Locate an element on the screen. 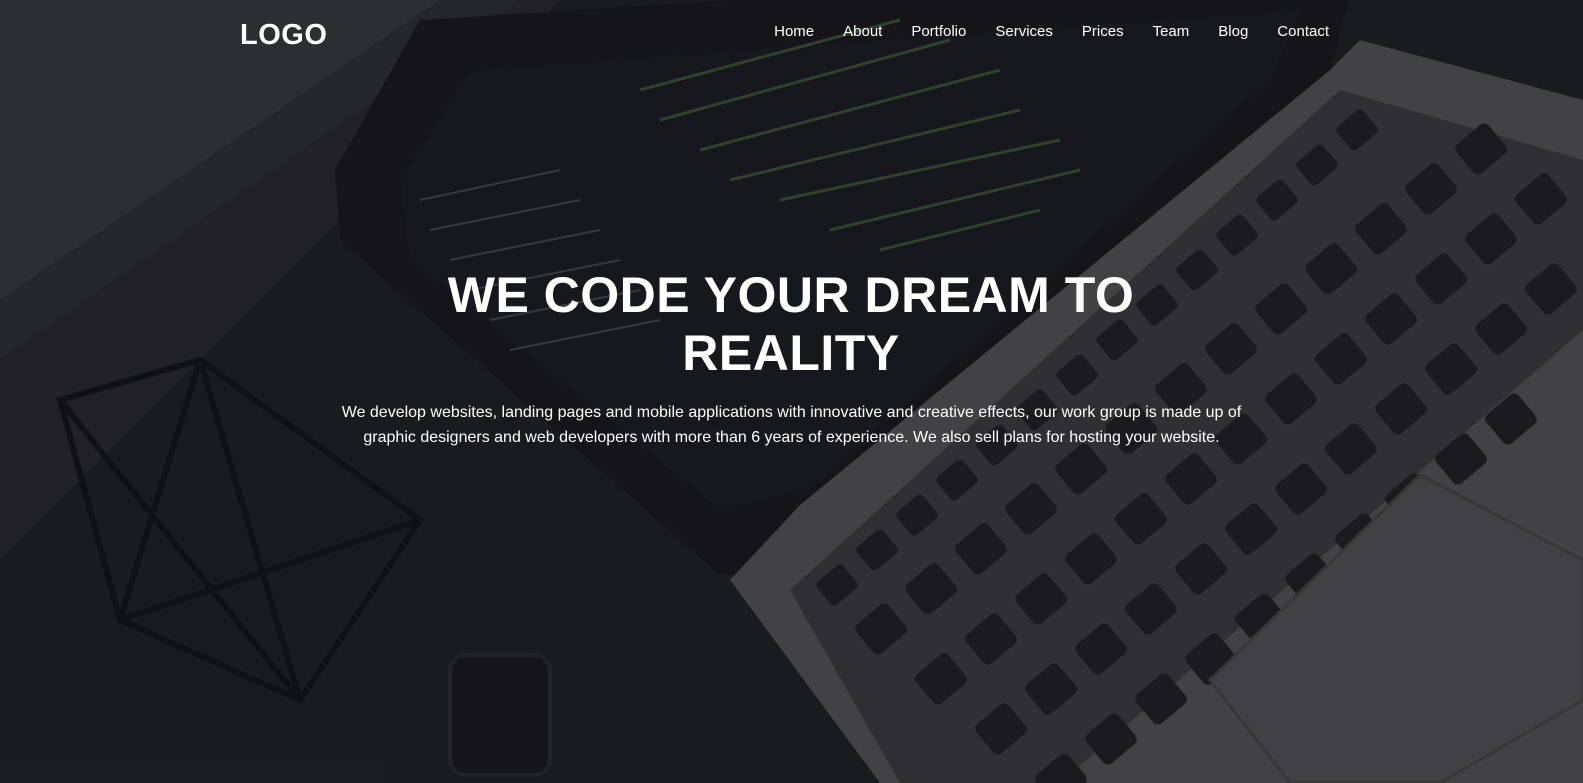  nav-item-about: About is located at coordinates (862, 32).